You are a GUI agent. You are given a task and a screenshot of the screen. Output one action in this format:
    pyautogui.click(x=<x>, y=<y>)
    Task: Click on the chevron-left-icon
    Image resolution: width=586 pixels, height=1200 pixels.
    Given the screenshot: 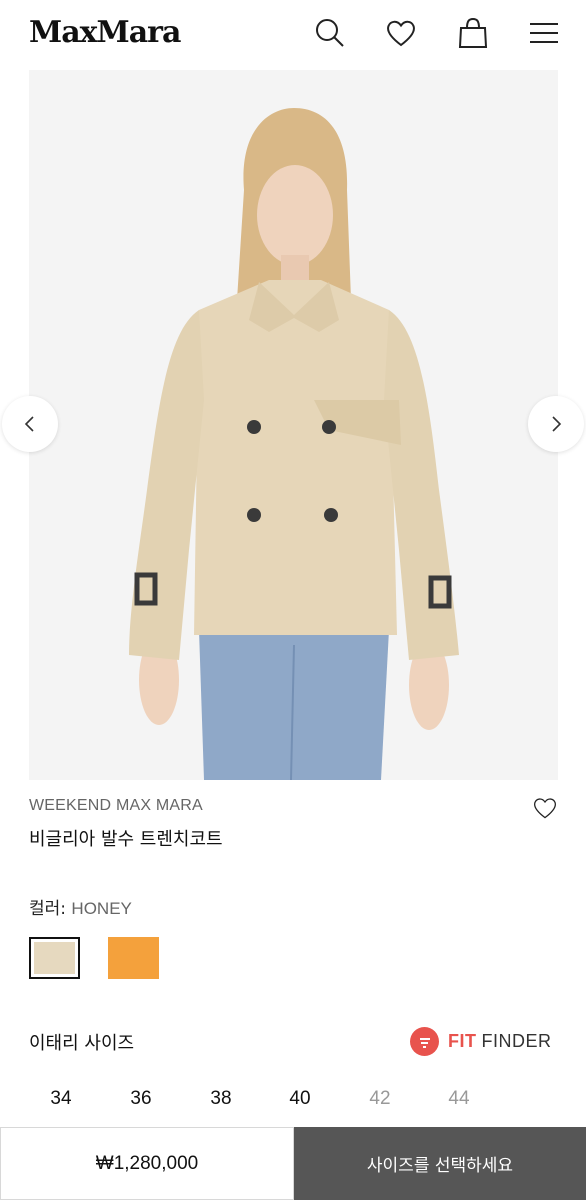 What is the action you would take?
    pyautogui.click(x=29, y=424)
    